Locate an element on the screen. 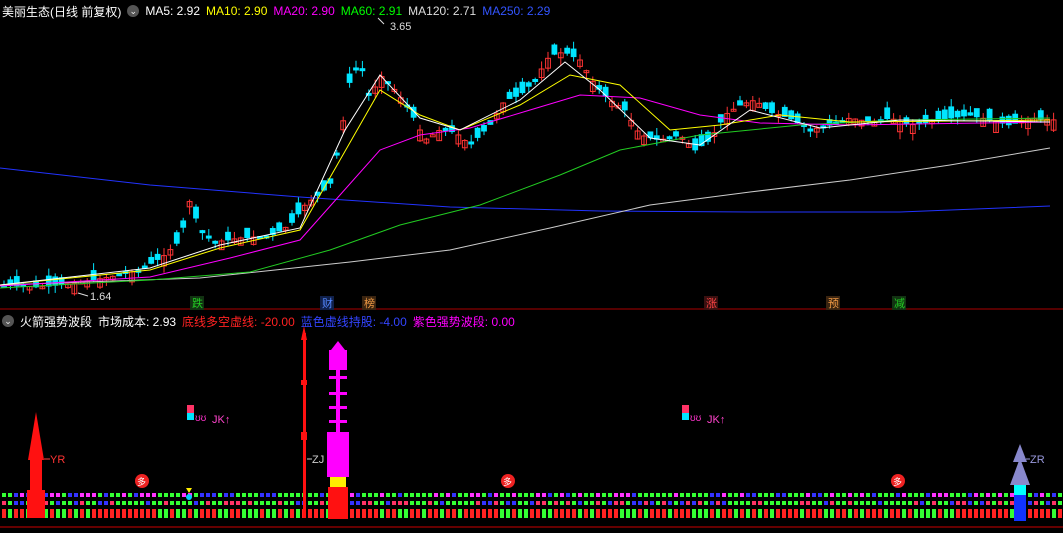 The height and width of the screenshot is (533, 1063). event-tag-die: 跌 is located at coordinates (197, 303).